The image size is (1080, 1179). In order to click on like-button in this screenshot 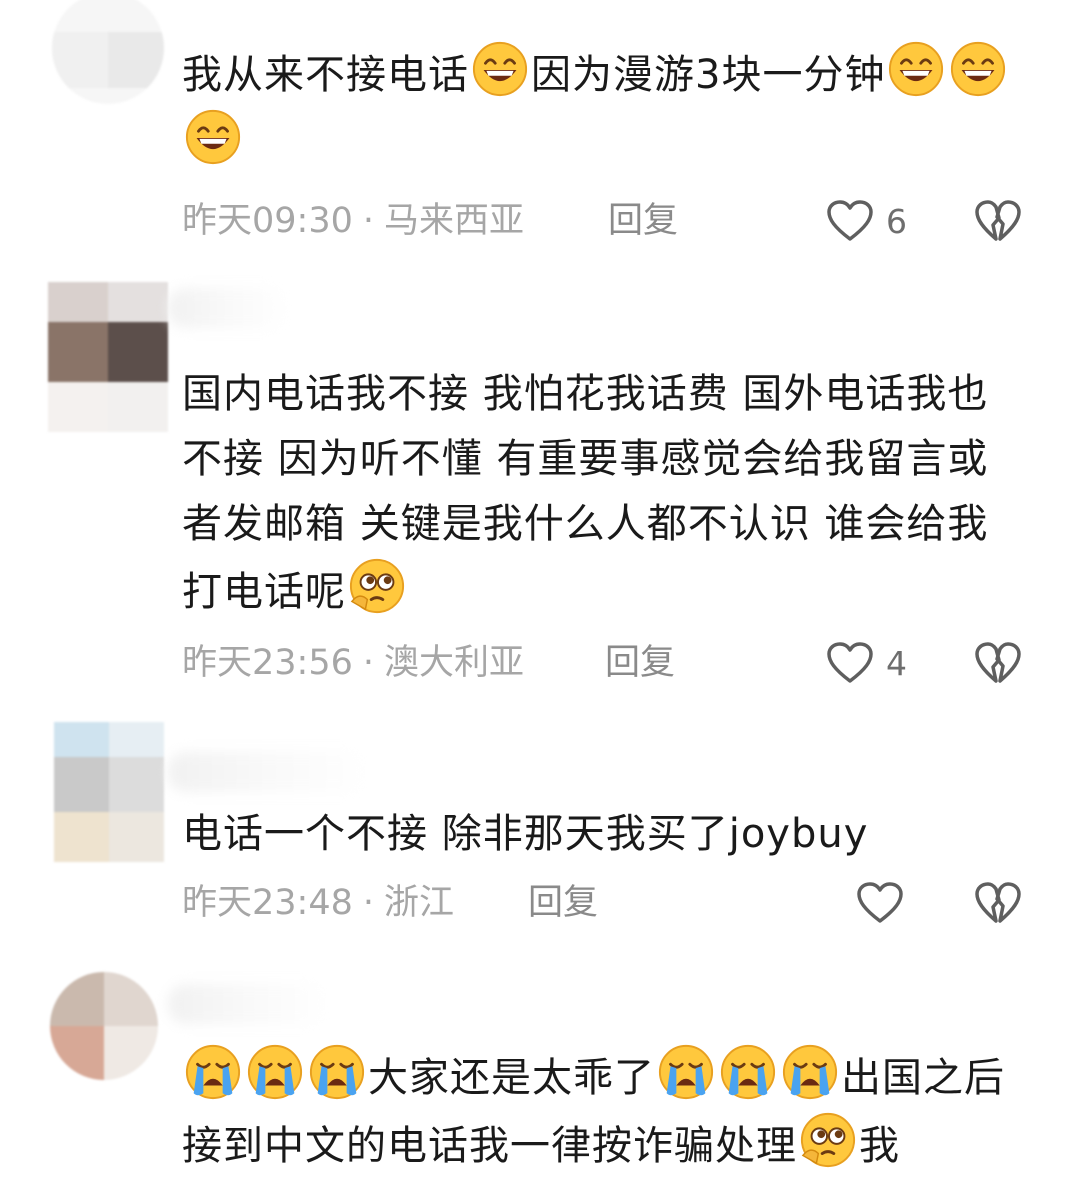, I will do `click(886, 903)`.